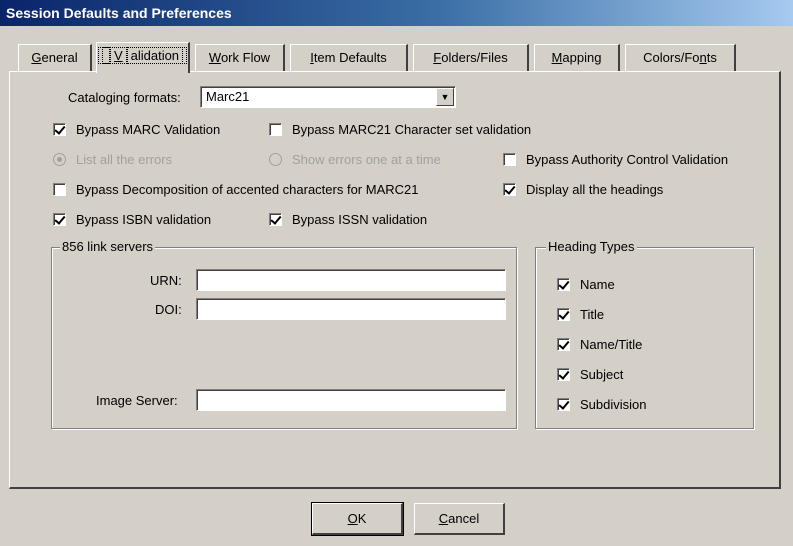 The image size is (793, 546). I want to click on chevron-down-icon: ▼, so click(445, 97).